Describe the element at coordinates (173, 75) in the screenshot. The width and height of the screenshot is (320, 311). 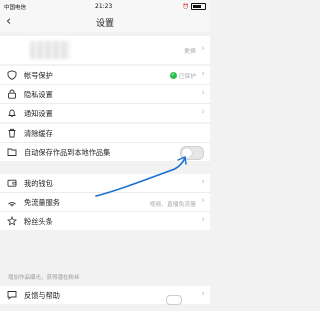
I see `check-icon: ✓` at that location.